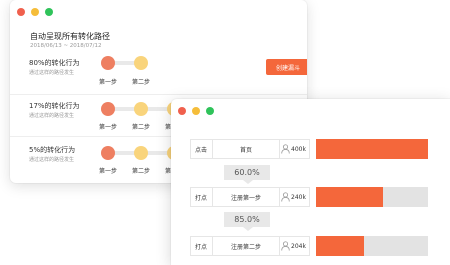 Image resolution: width=450 pixels, height=265 pixels. What do you see at coordinates (54, 106) in the screenshot?
I see `path-rate: 17%的转化行为` at bounding box center [54, 106].